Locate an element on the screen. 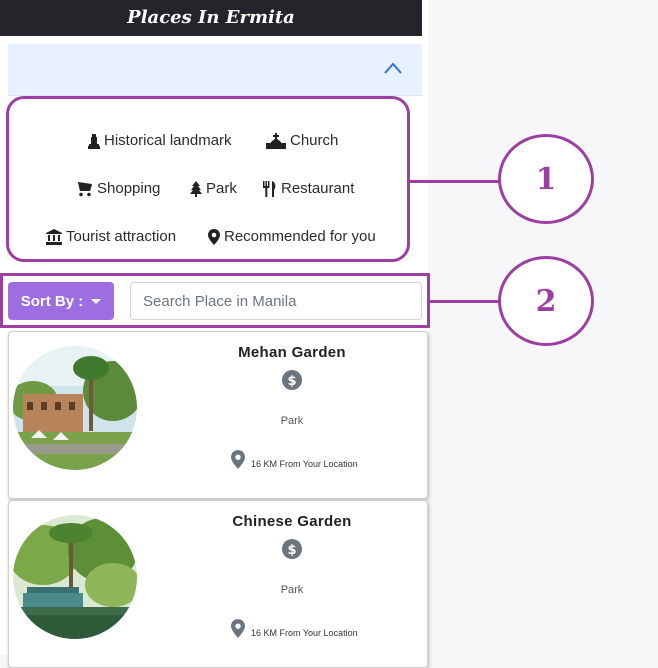  category-accordion-header is located at coordinates (215, 70).